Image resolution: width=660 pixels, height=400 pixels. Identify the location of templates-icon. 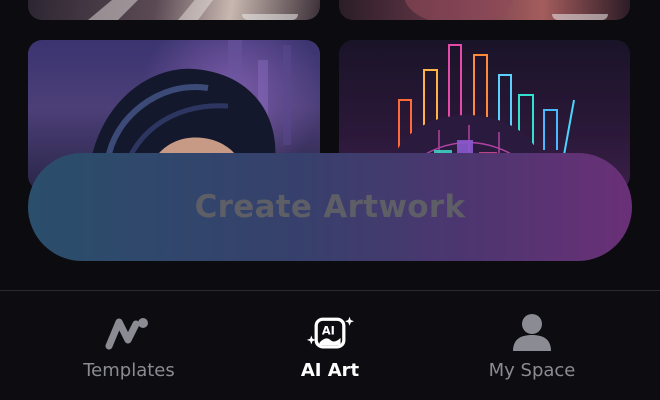
(129, 333).